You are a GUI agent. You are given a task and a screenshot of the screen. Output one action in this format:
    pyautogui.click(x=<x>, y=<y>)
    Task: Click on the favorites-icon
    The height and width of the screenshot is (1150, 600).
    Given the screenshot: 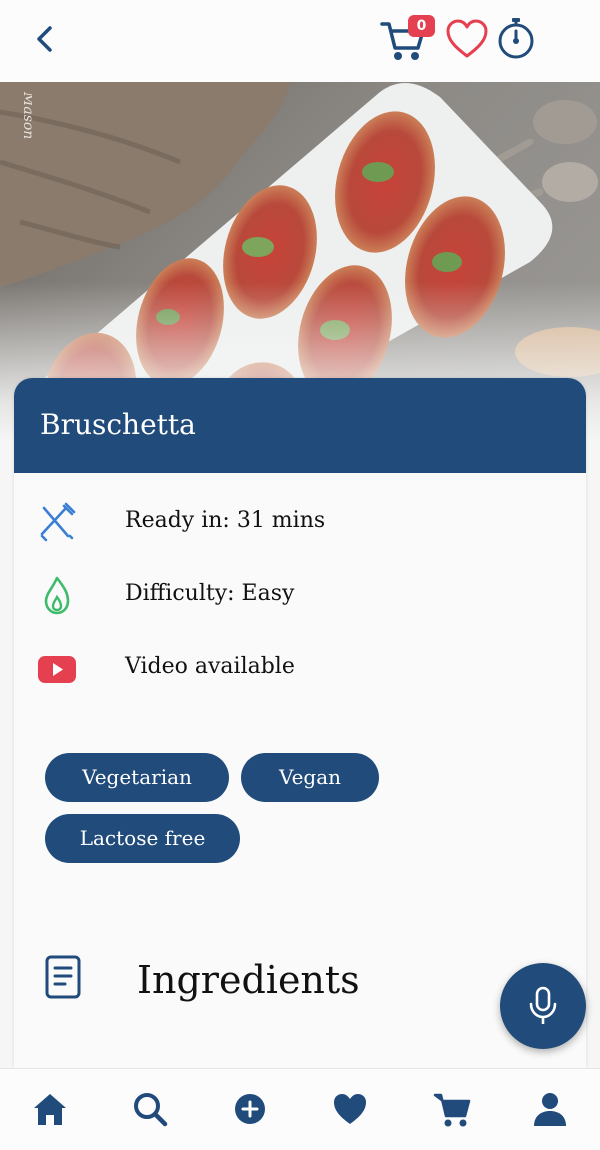 What is the action you would take?
    pyautogui.click(x=350, y=1109)
    